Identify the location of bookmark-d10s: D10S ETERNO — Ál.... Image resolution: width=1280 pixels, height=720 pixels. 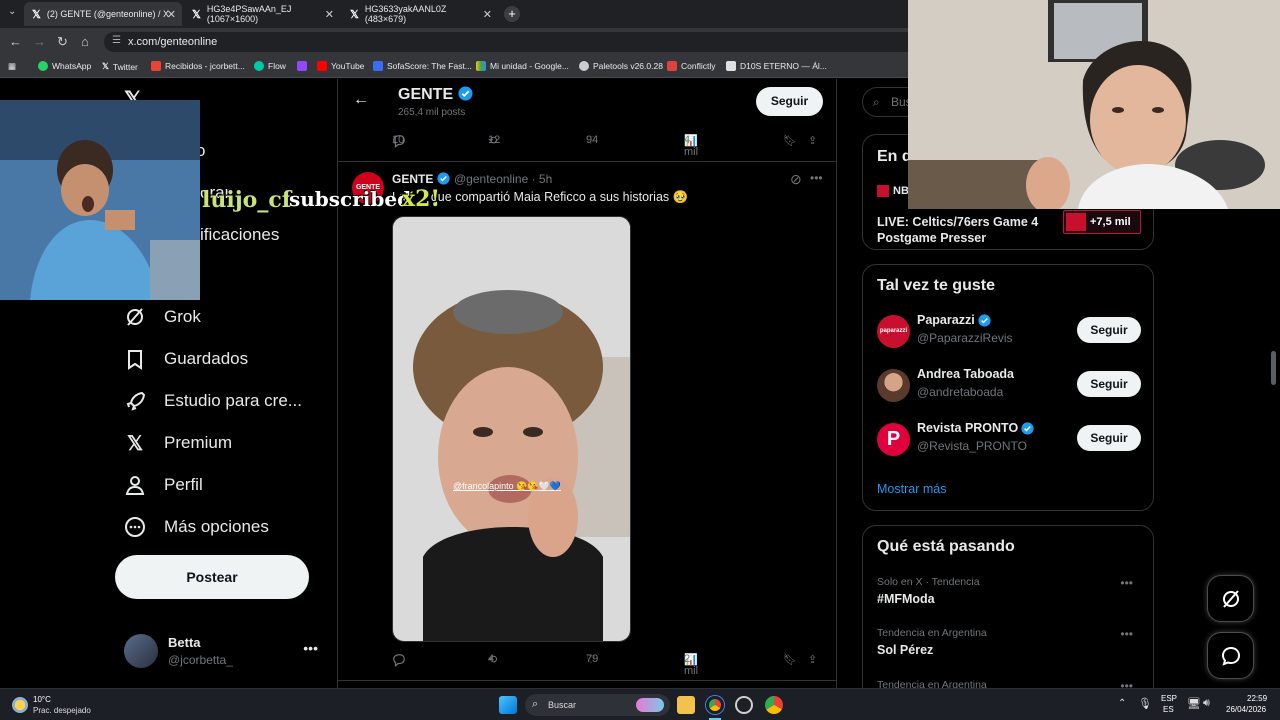
(776, 66).